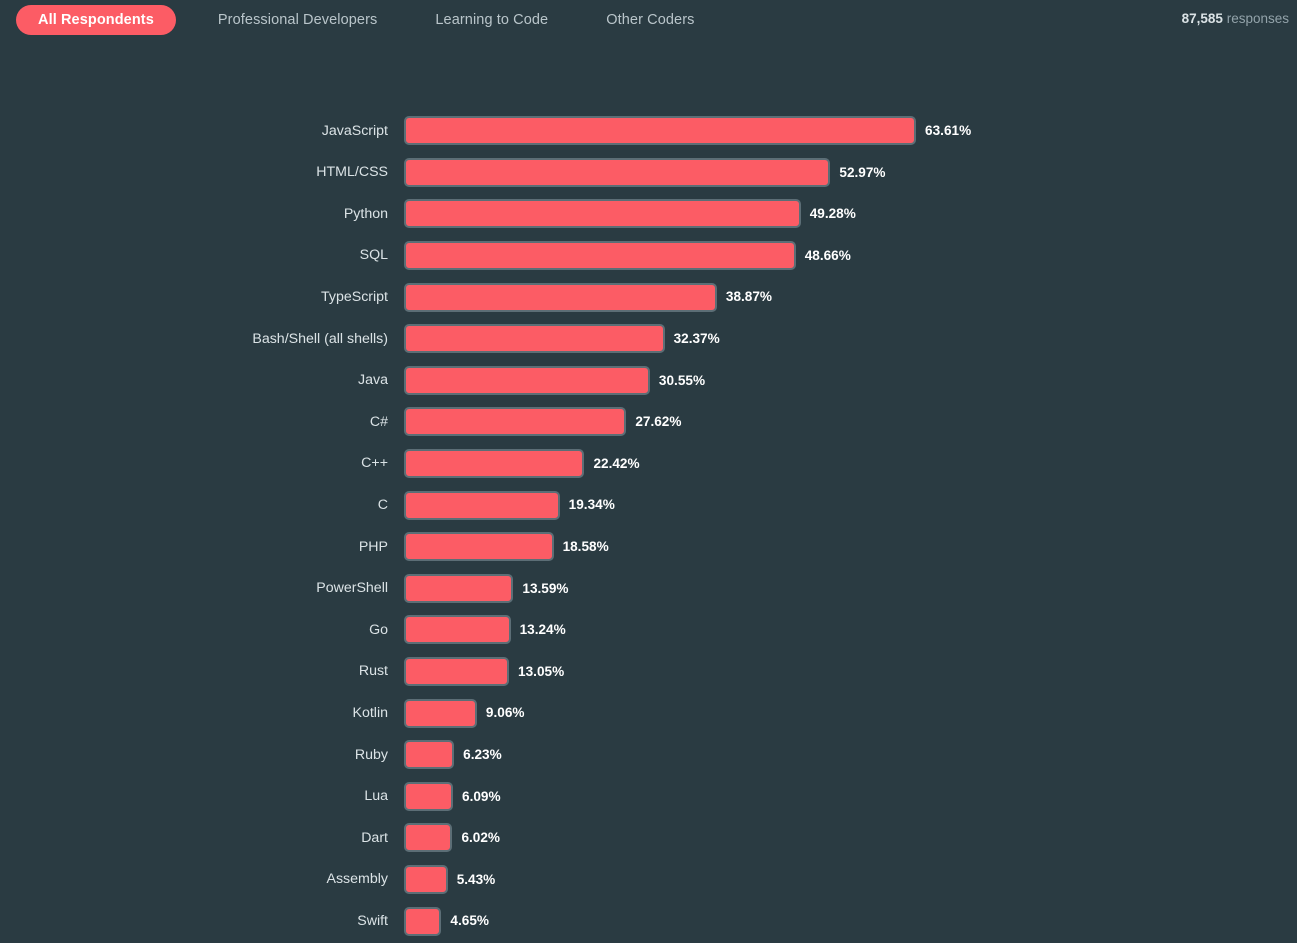  What do you see at coordinates (96, 20) in the screenshot?
I see `tab-all-respondents: All Respondents` at bounding box center [96, 20].